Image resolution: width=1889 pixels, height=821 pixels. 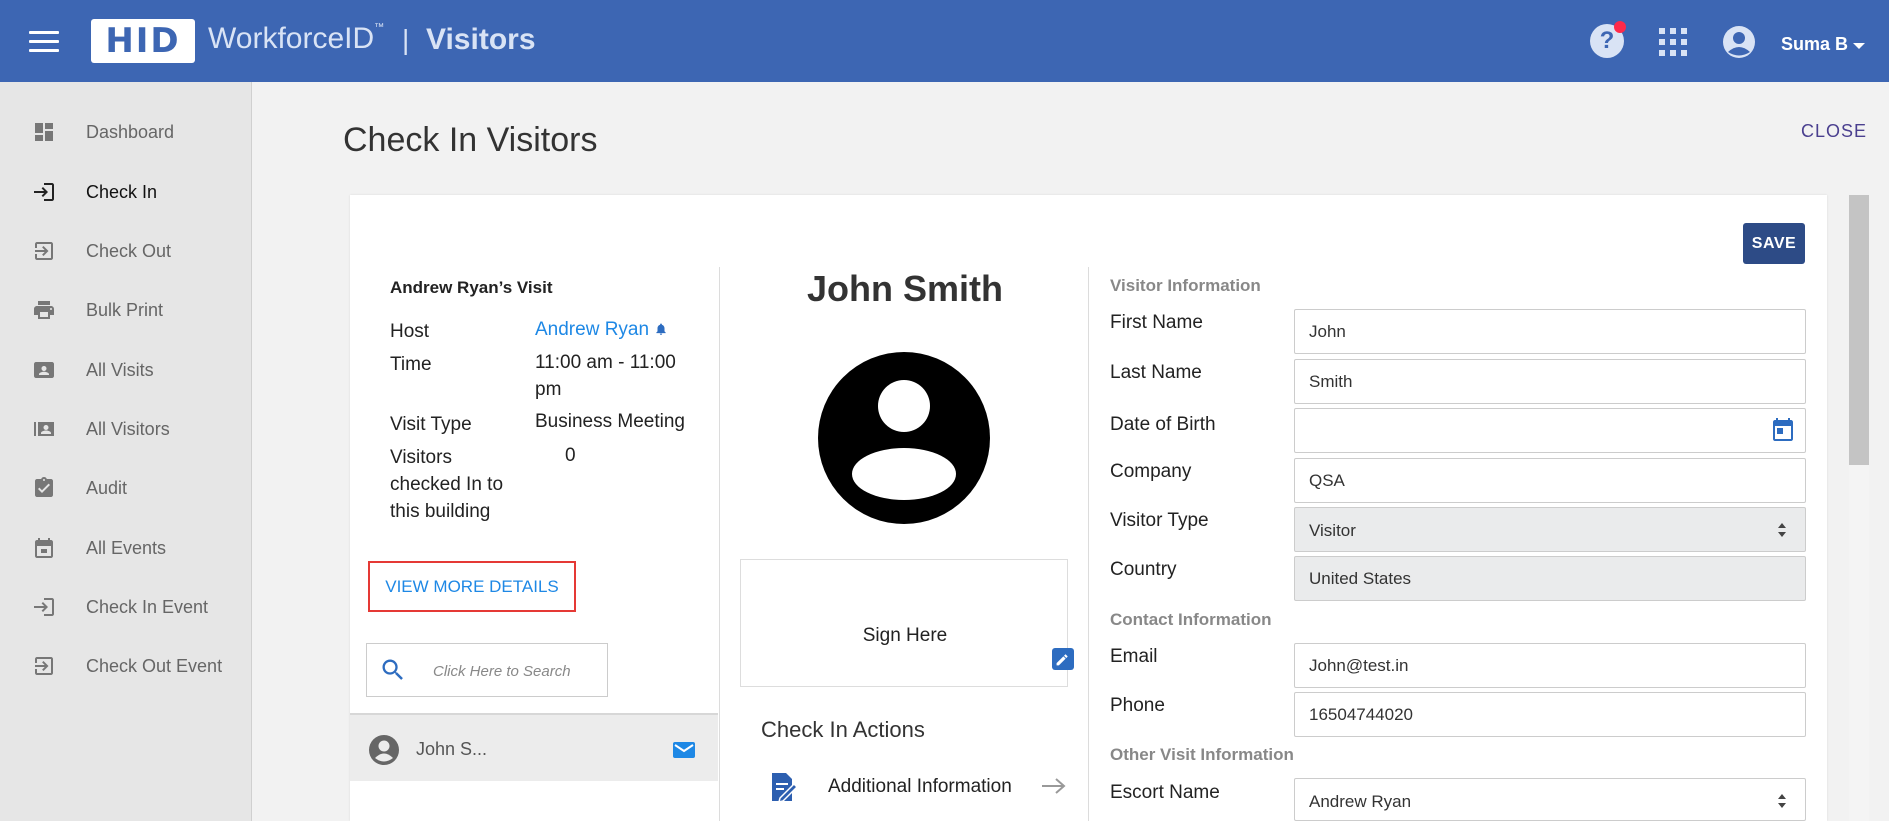 I want to click on sidebar-item-dashboard: Dashboard, so click(x=126, y=130).